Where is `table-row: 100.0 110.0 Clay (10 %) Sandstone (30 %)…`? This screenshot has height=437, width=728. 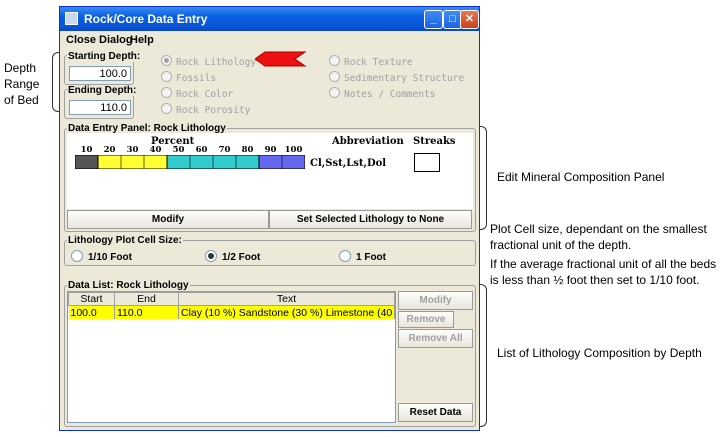 table-row: 100.0 110.0 Clay (10 %) Sandstone (30 %)… is located at coordinates (231, 312).